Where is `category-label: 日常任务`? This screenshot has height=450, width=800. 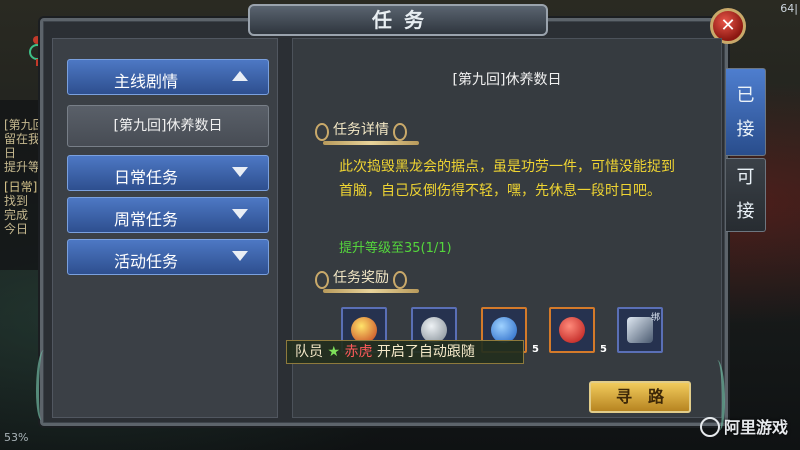
category-label: 日常任务 is located at coordinates (146, 177).